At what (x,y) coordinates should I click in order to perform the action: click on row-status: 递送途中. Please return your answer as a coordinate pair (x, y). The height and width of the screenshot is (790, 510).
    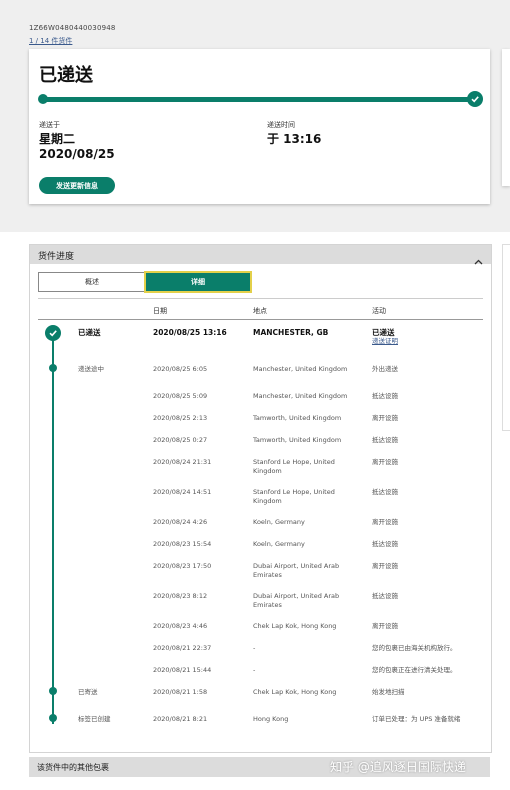
    Looking at the image, I should click on (91, 369).